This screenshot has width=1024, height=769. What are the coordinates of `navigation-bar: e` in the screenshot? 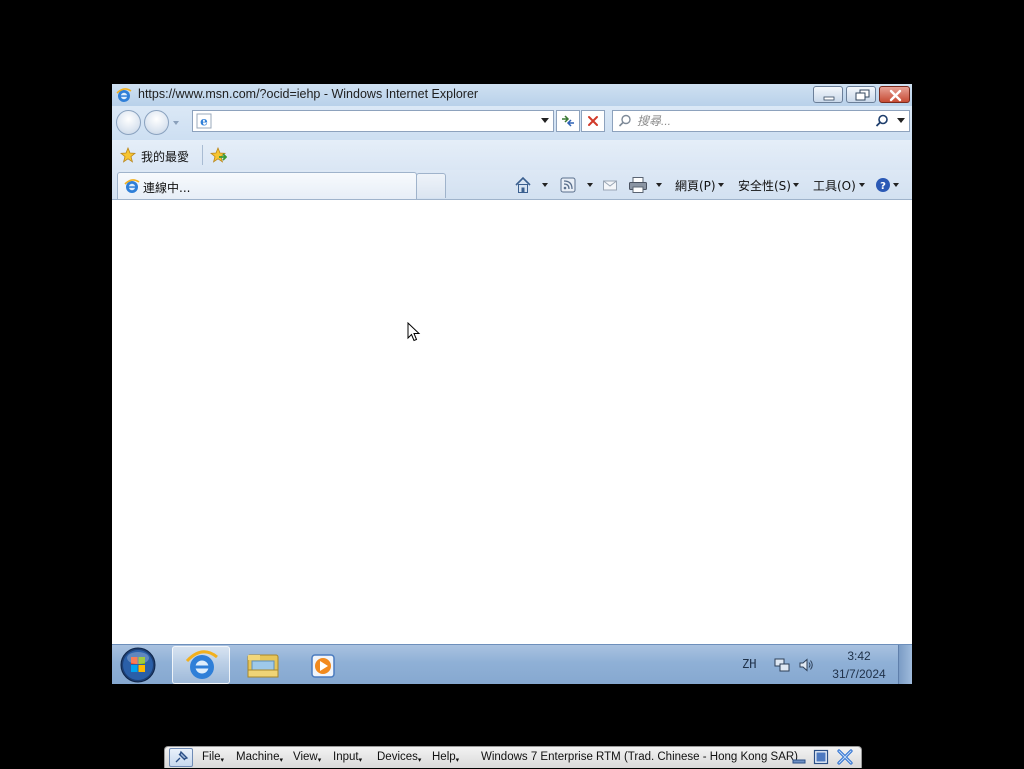 It's located at (512, 123).